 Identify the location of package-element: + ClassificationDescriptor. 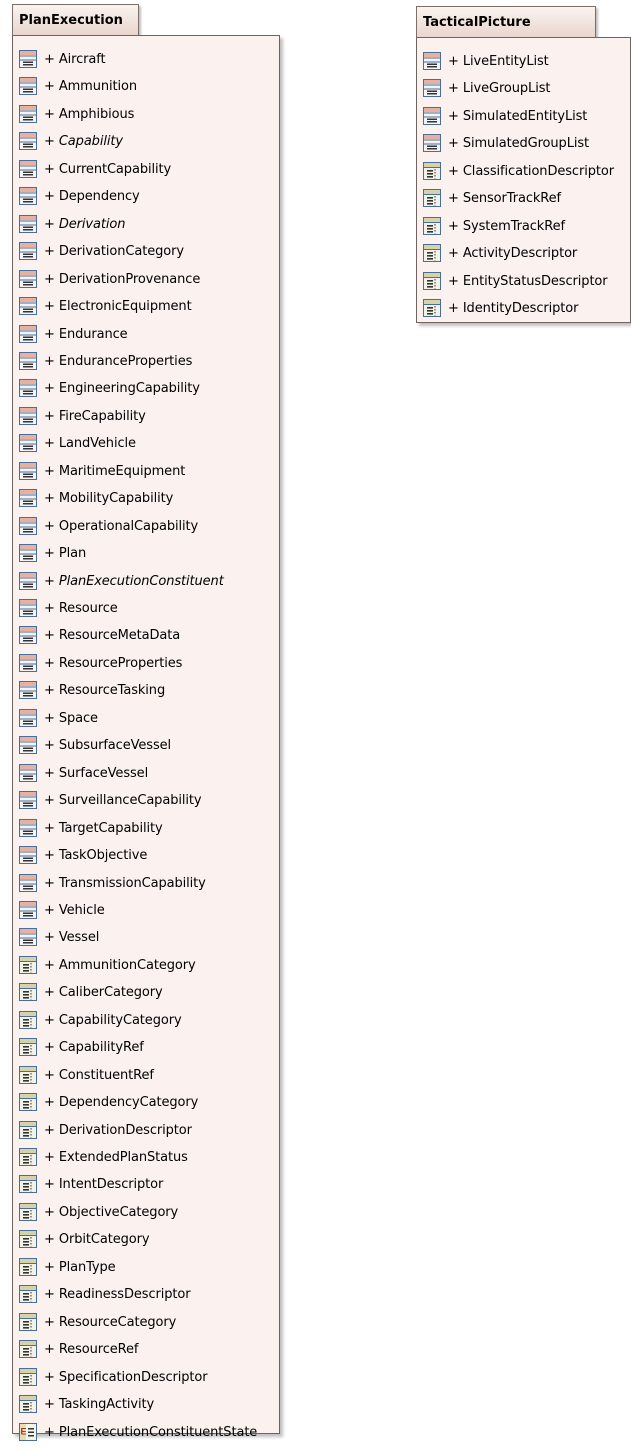
(523, 171).